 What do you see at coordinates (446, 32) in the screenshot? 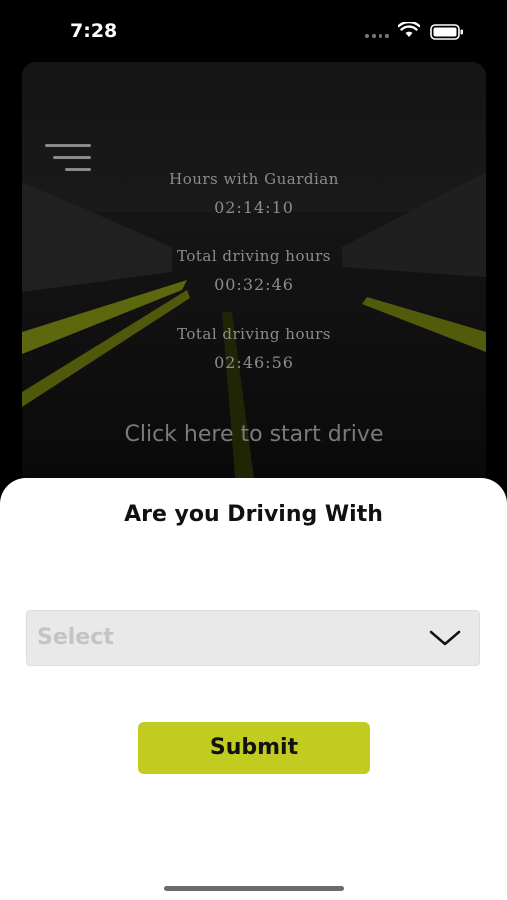
I see `battery-icon` at bounding box center [446, 32].